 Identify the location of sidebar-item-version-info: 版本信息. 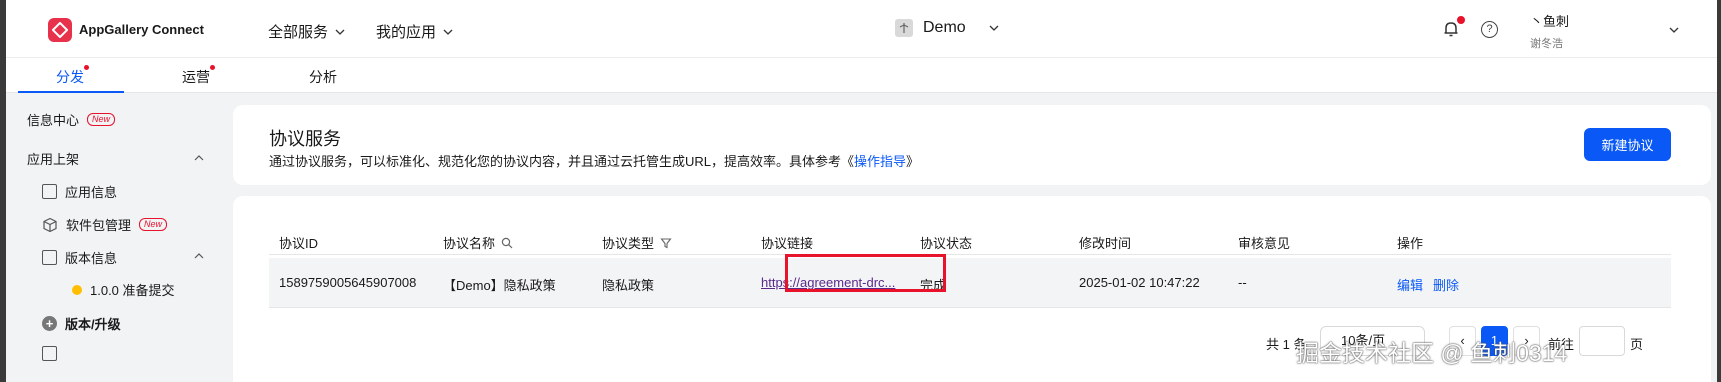
(79, 257).